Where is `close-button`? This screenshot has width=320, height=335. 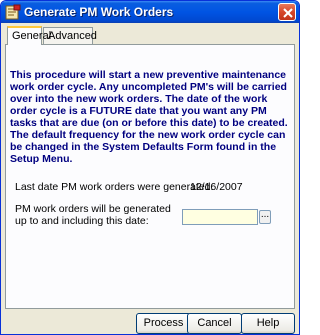
close-button is located at coordinates (287, 12).